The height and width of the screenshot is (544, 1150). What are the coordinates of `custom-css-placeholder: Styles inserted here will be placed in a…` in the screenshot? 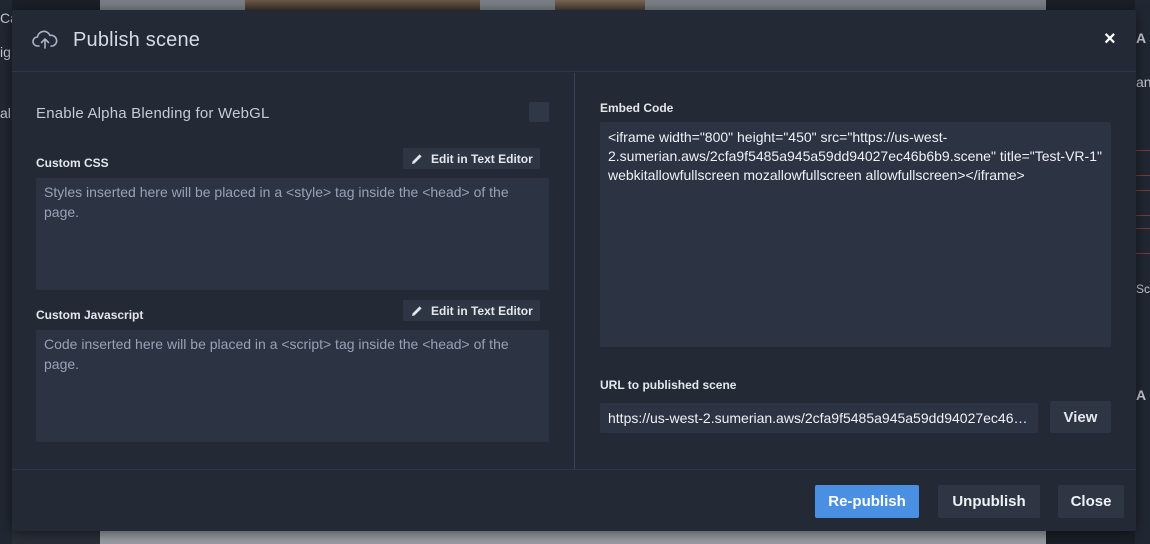 It's located at (276, 202).